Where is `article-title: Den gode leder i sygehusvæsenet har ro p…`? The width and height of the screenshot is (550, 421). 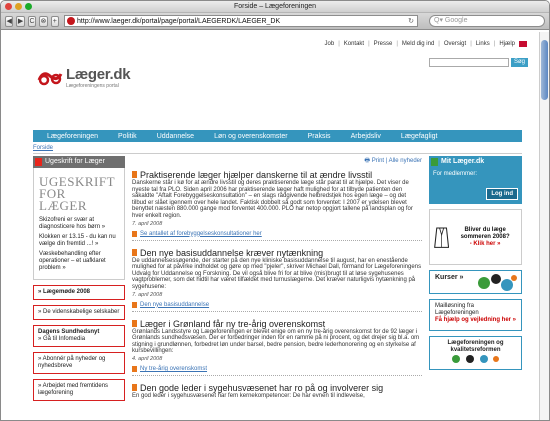 article-title: Den gode leder i sygehusvæsenet har ro p… is located at coordinates (261, 388).